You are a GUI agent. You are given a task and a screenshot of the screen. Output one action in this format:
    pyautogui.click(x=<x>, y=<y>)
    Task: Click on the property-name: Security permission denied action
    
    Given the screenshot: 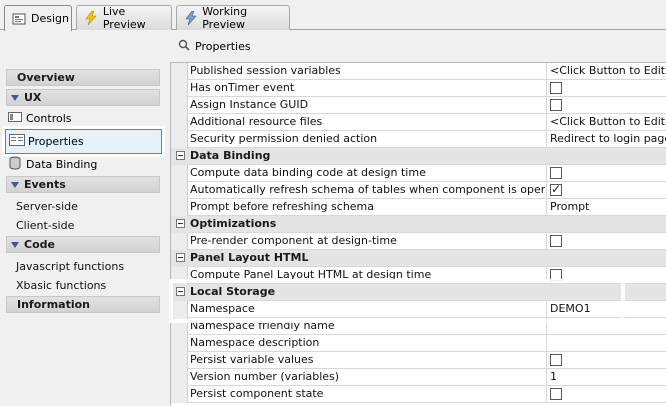 What is the action you would take?
    pyautogui.click(x=284, y=138)
    